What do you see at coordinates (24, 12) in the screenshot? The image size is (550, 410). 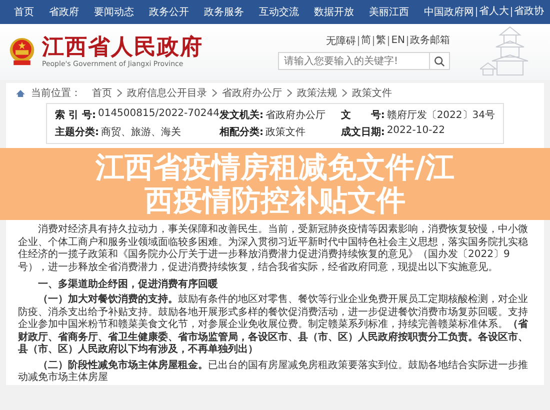 I see `nav-link: 首页` at bounding box center [24, 12].